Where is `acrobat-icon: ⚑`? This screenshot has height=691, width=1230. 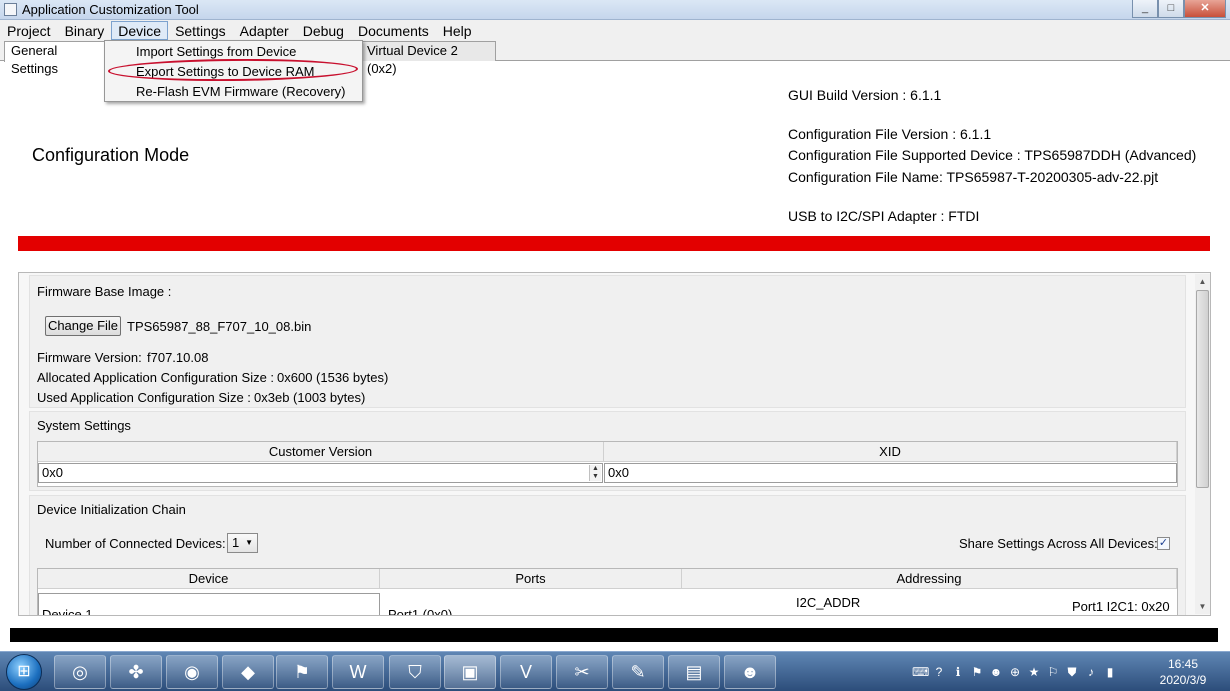 acrobat-icon: ⚑ is located at coordinates (302, 672).